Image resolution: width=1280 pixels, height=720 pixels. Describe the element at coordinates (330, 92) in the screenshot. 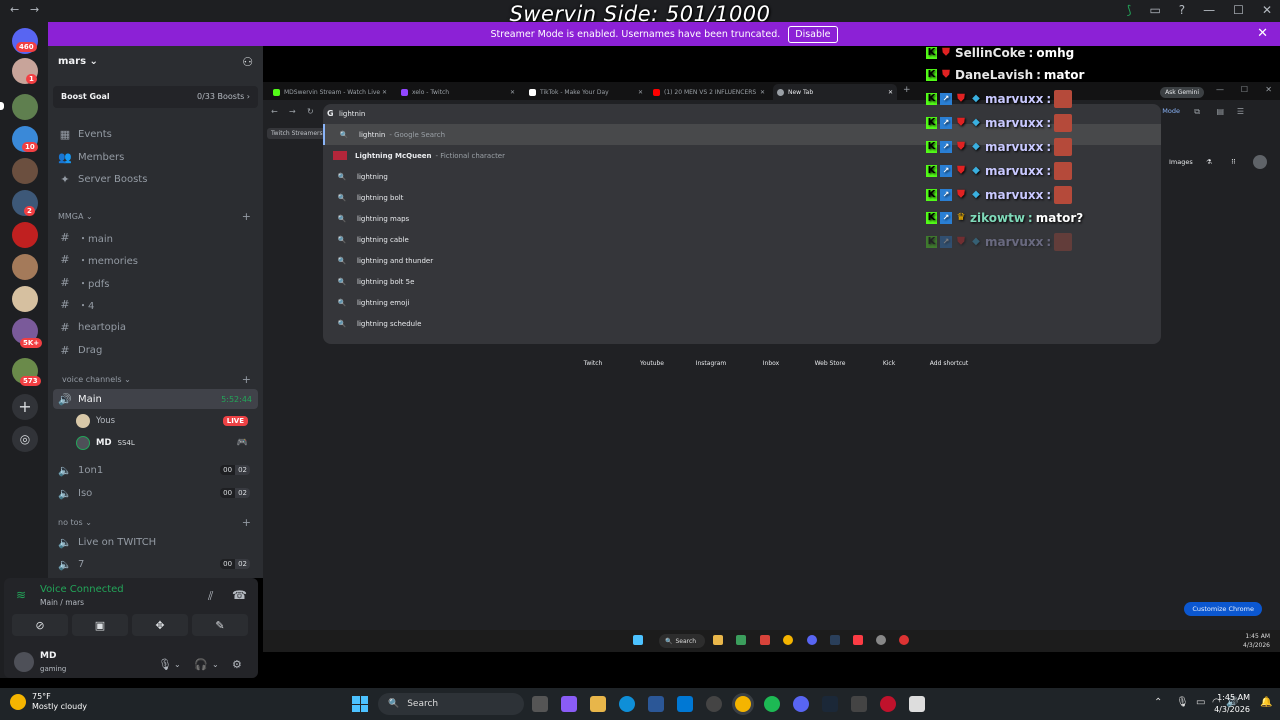

I see `browser-tab: MDSwervin Stream - Watch Live ✕` at that location.